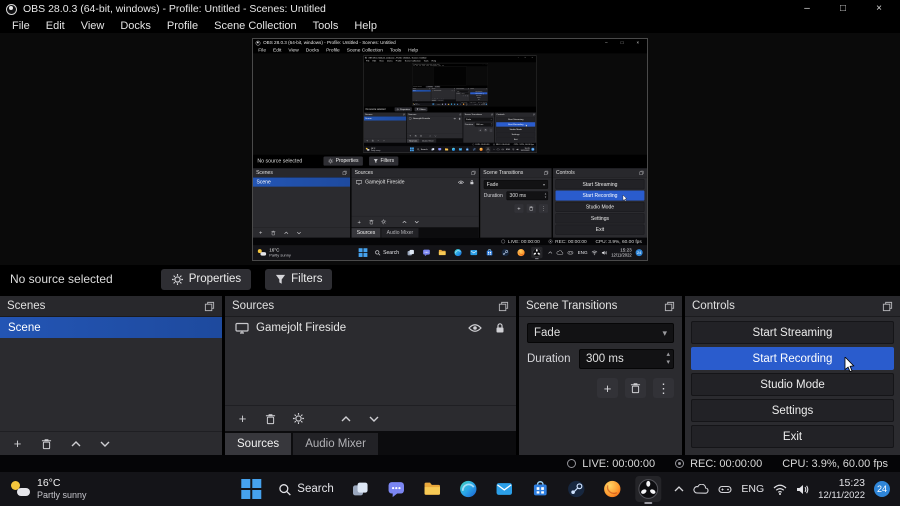 This screenshot has width=900, height=506. What do you see at coordinates (368, 60) in the screenshot?
I see `menu-file: File` at bounding box center [368, 60].